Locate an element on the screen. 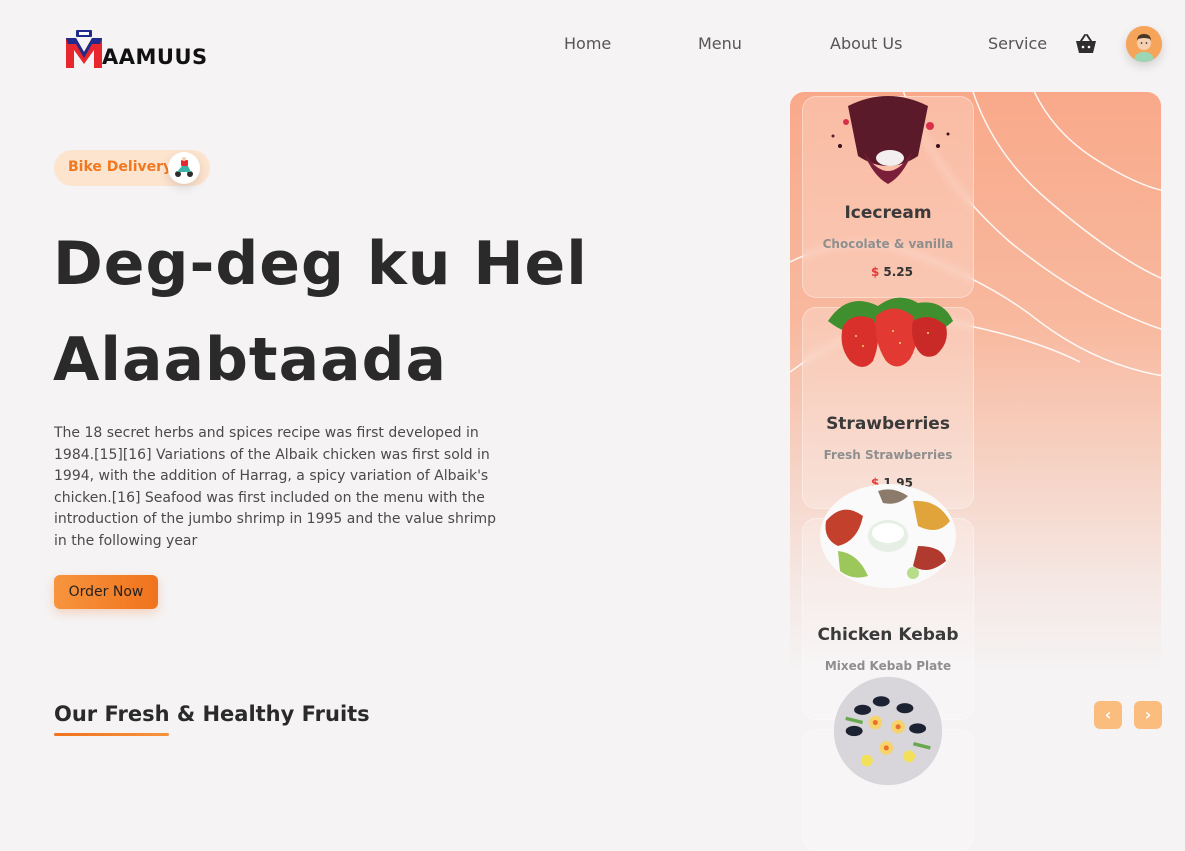 This screenshot has width=1185, height=851. section-title-underline is located at coordinates (111, 734).